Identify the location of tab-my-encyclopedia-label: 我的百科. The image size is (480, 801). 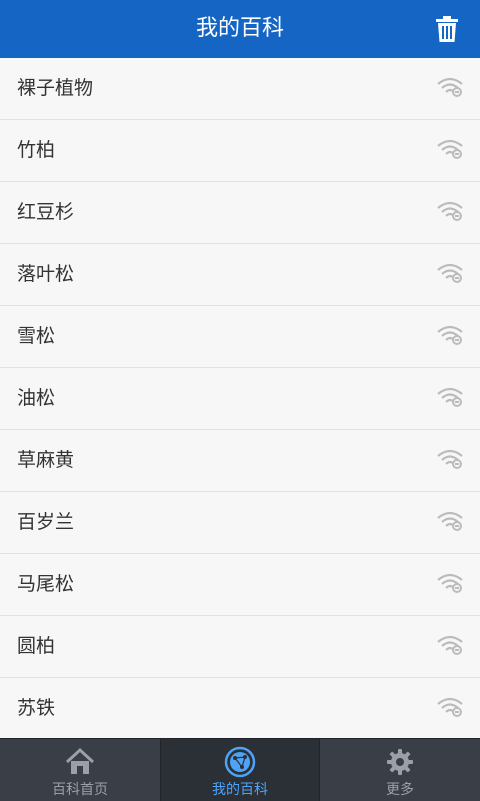
(240, 790).